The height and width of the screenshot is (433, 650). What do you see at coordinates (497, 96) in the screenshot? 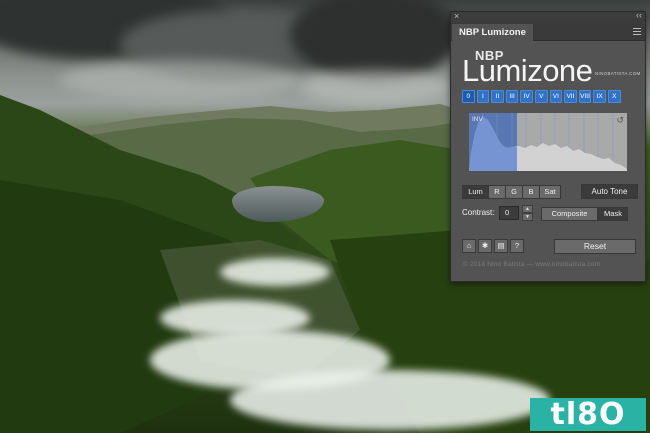
I see `zone-button-2: II` at bounding box center [497, 96].